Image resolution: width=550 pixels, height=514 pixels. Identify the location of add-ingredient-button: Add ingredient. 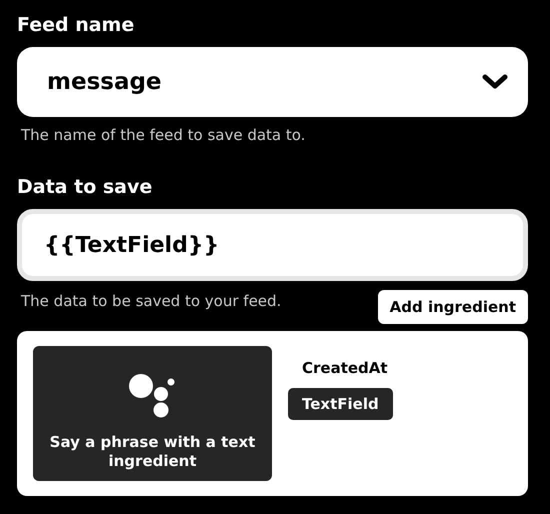
(453, 307).